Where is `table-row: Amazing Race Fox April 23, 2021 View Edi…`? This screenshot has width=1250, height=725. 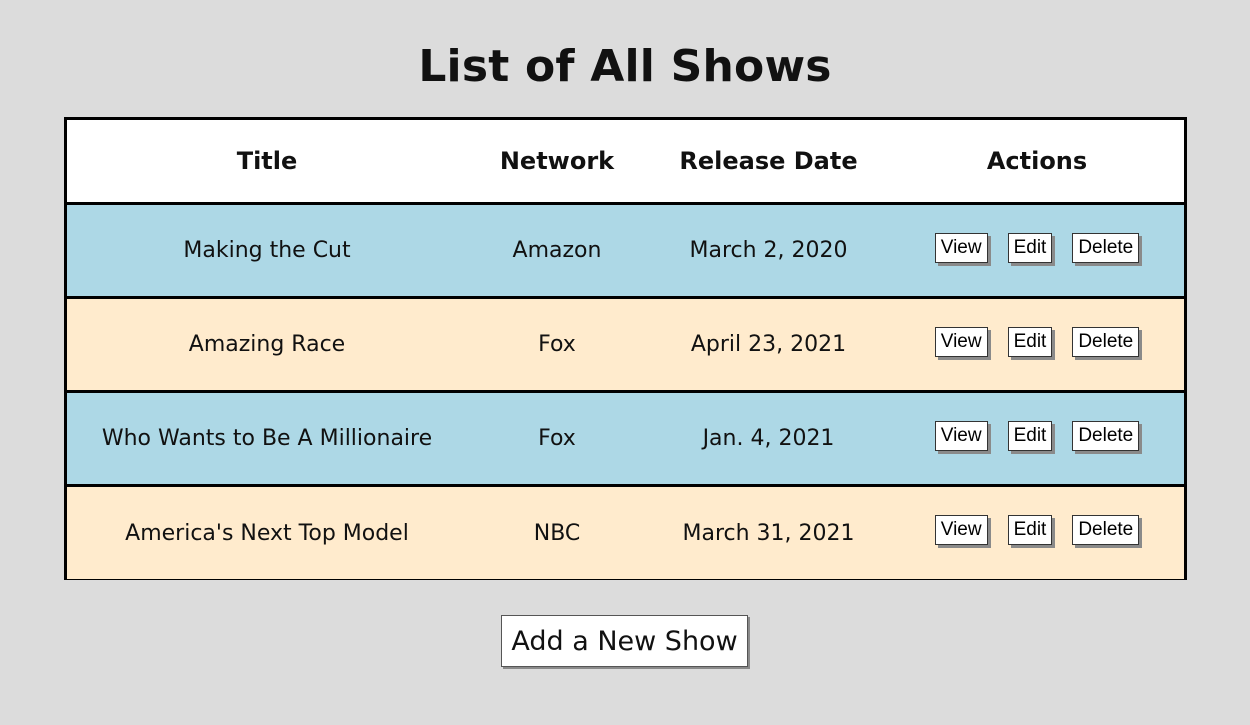
table-row: Amazing Race Fox April 23, 2021 View Edi… is located at coordinates (625, 345).